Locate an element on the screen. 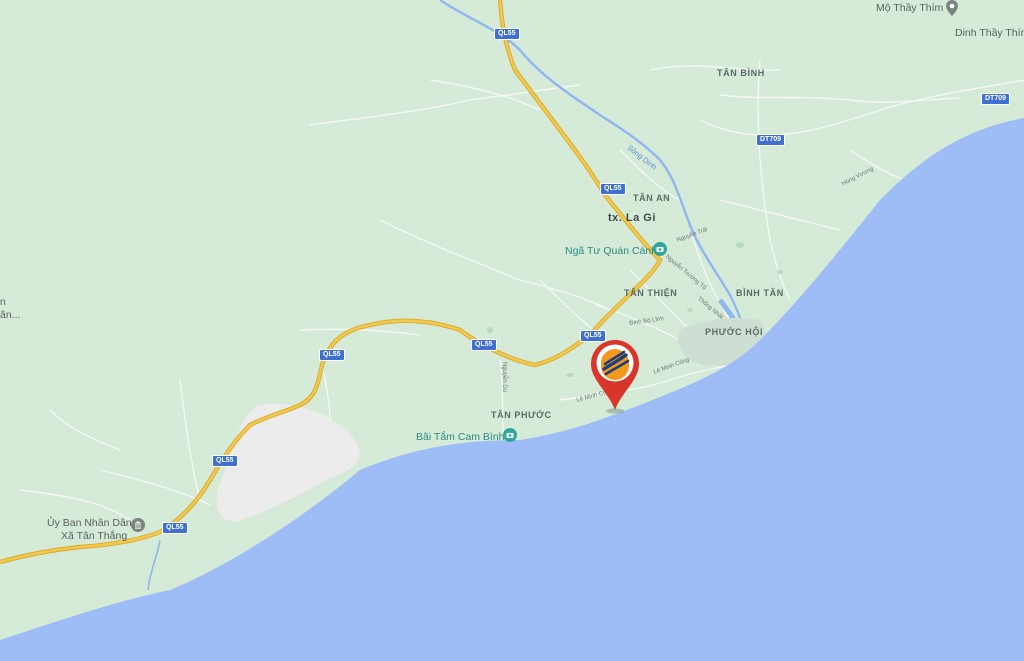  area-label-tan-binh: TÂN BÌNH is located at coordinates (741, 73).